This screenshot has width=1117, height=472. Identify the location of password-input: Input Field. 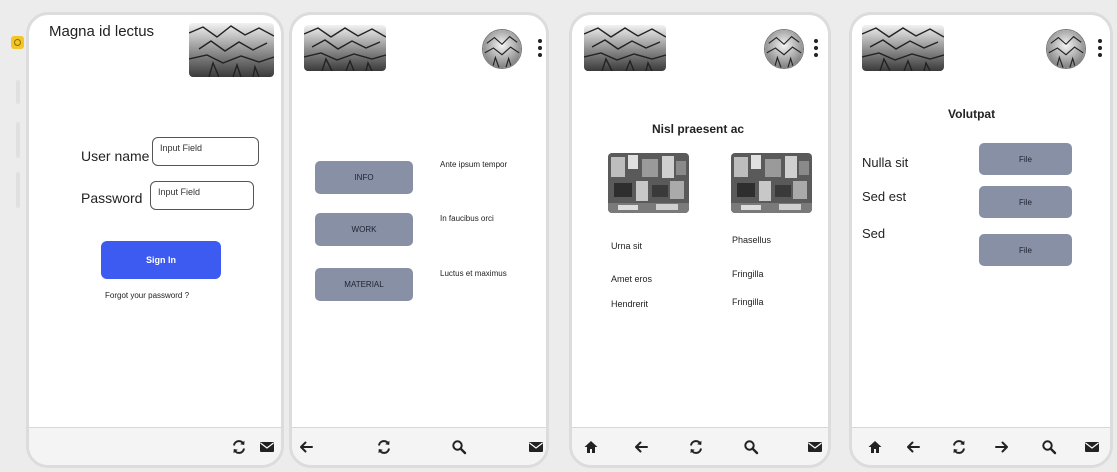
(202, 195).